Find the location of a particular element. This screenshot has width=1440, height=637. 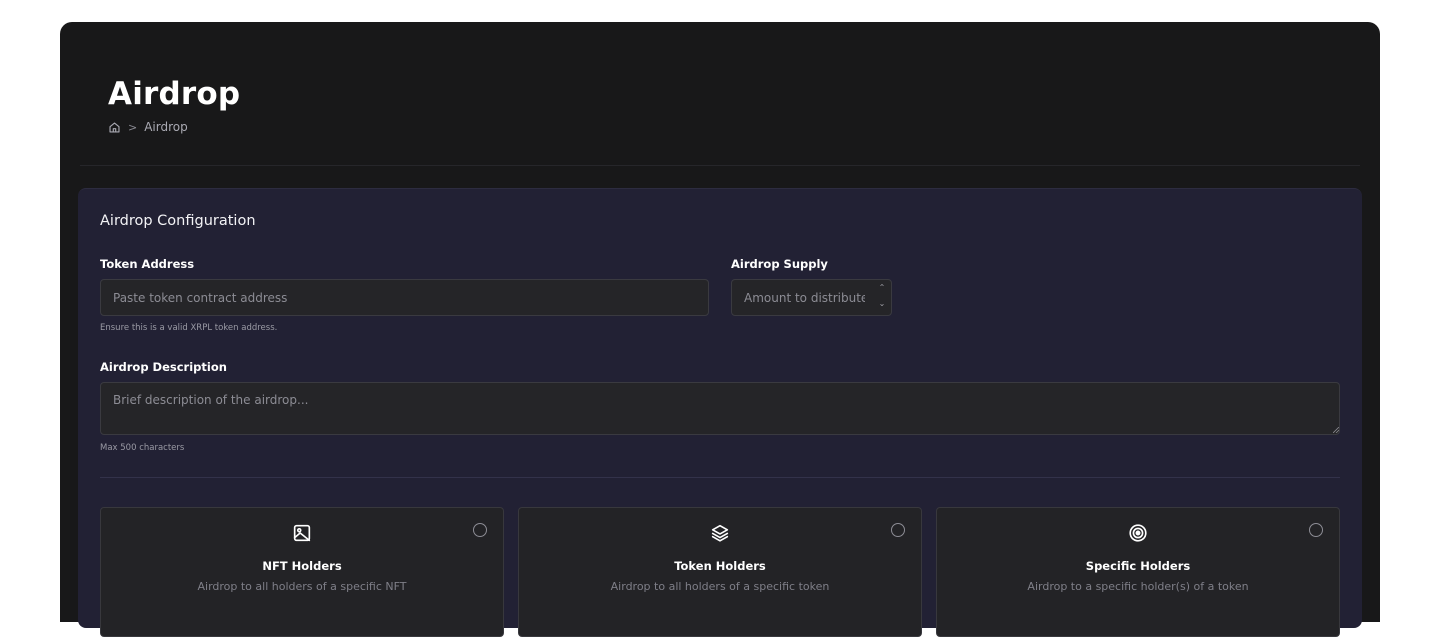

description-textarea is located at coordinates (720, 408).